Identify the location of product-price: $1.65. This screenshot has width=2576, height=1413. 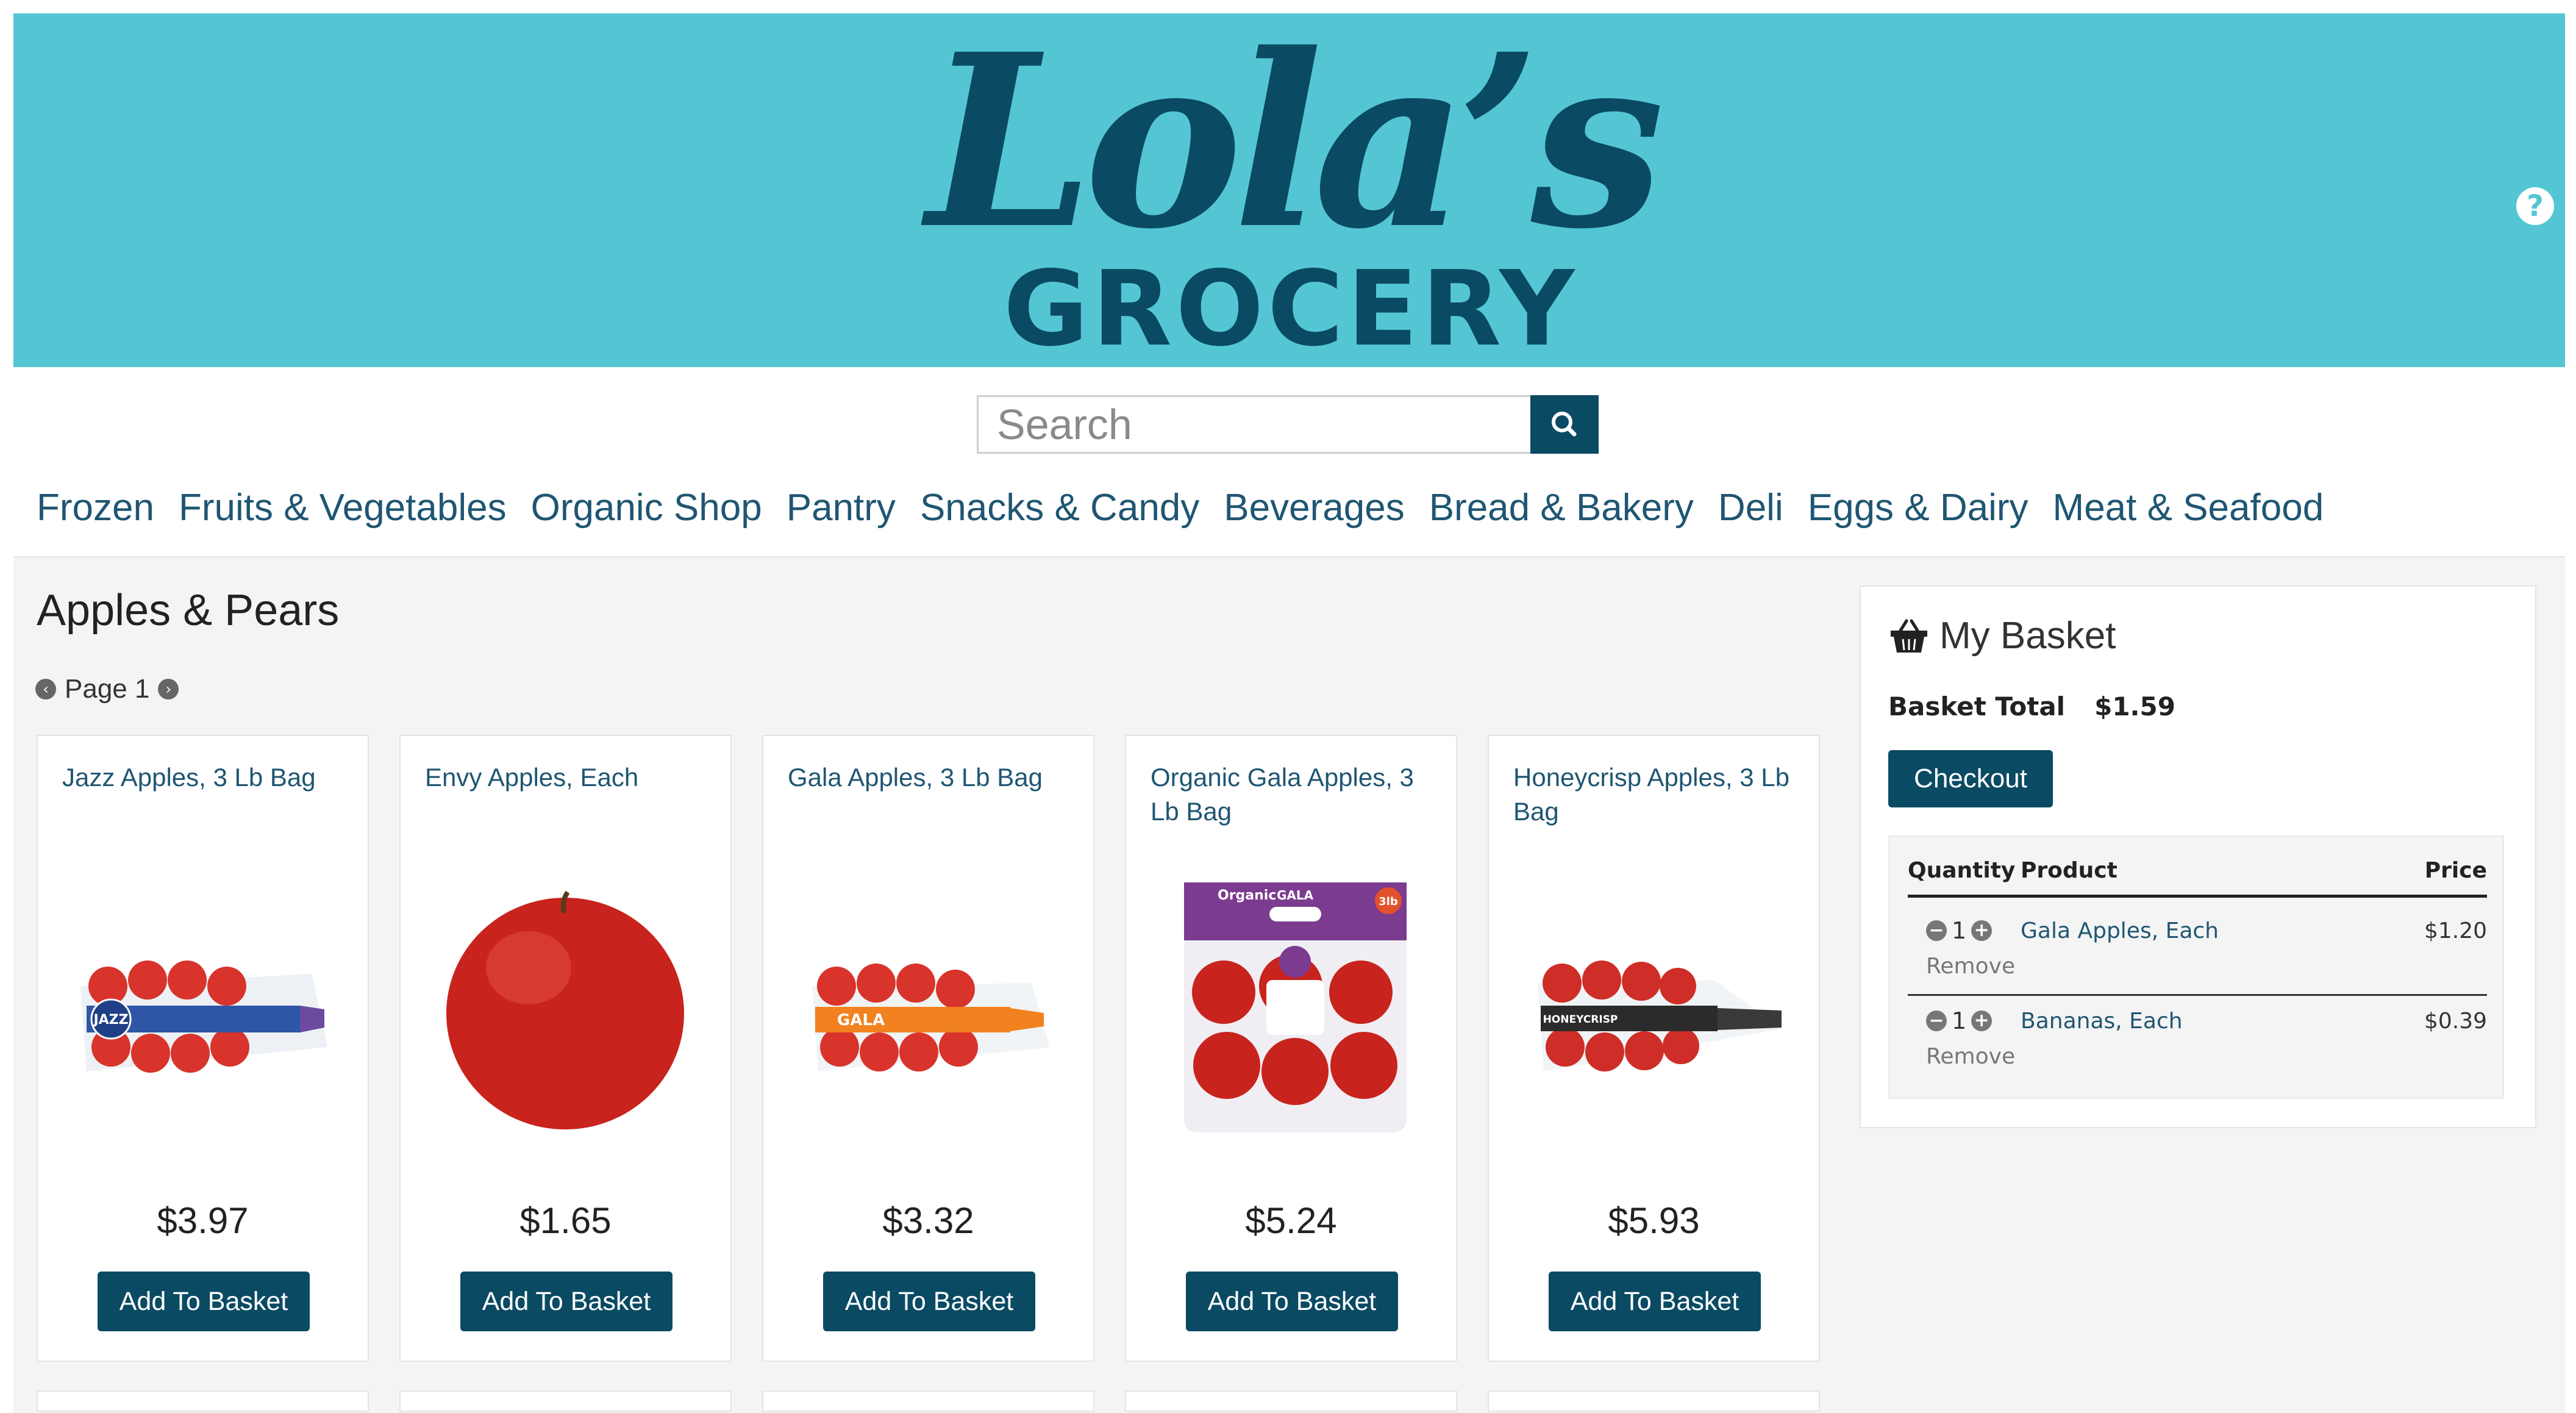
(565, 1220).